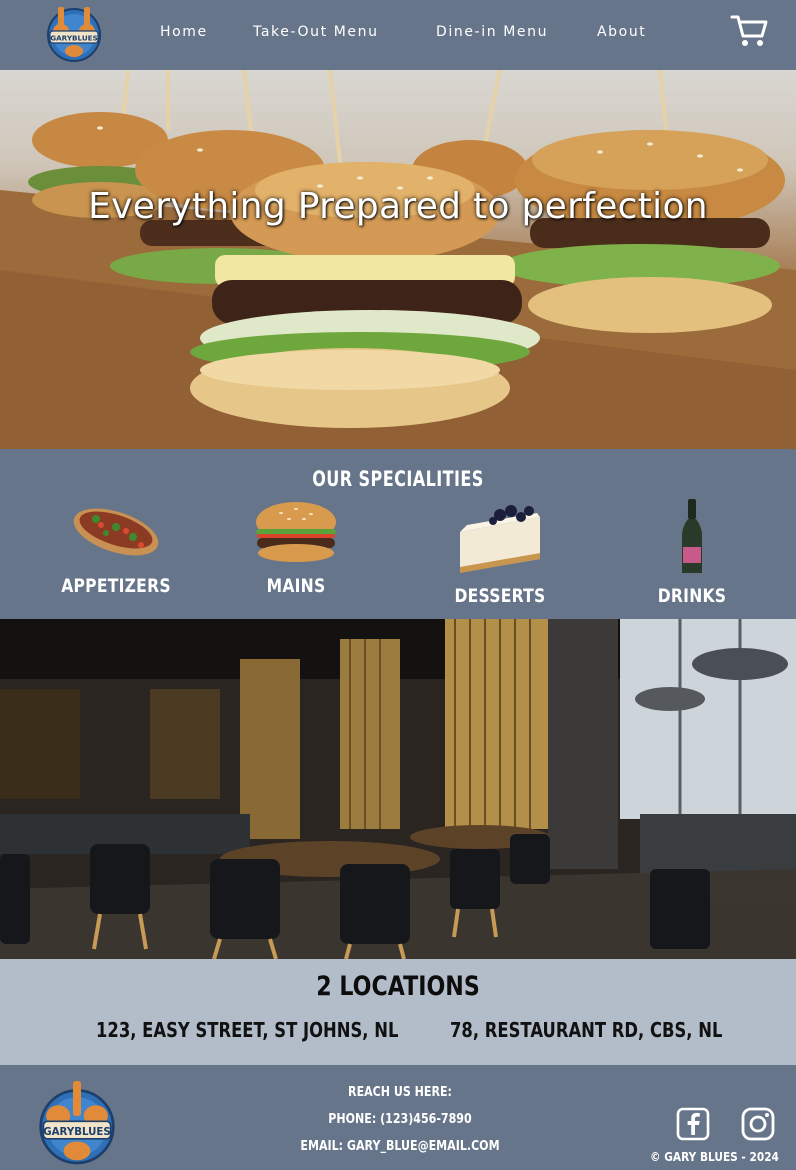 This screenshot has width=796, height=1170. What do you see at coordinates (492, 32) in the screenshot?
I see `nav-dinein-menu-link: Dine-in Menu` at bounding box center [492, 32].